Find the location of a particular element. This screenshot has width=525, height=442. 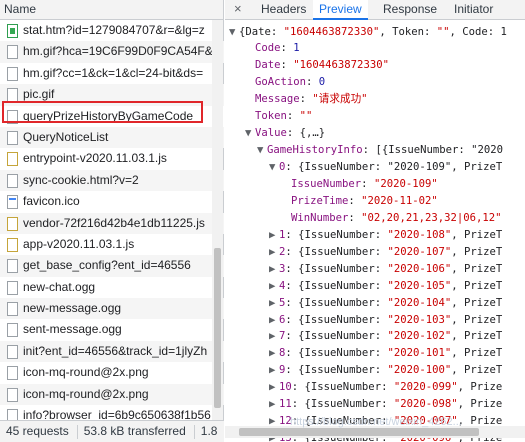

issue-number-value: "2020-108" is located at coordinates (419, 235).